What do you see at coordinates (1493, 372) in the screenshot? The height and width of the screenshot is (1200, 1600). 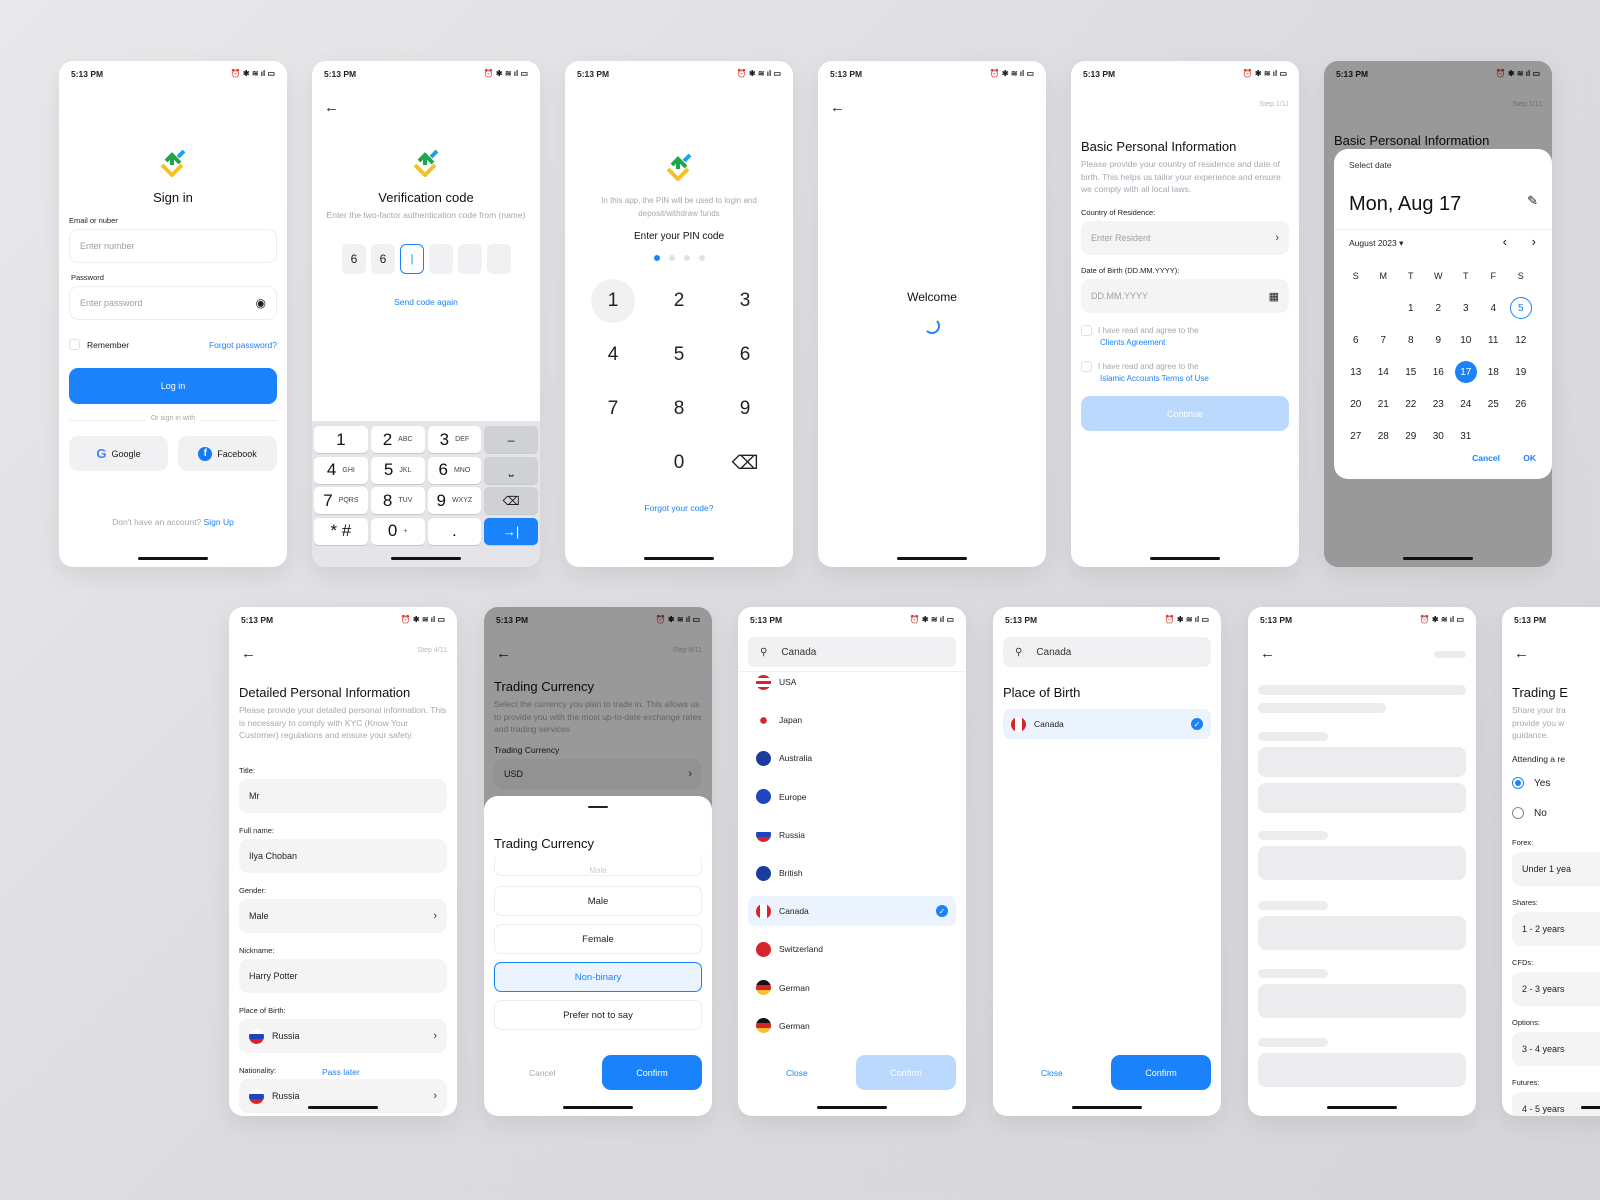 I see `calendar-day: 18` at bounding box center [1493, 372].